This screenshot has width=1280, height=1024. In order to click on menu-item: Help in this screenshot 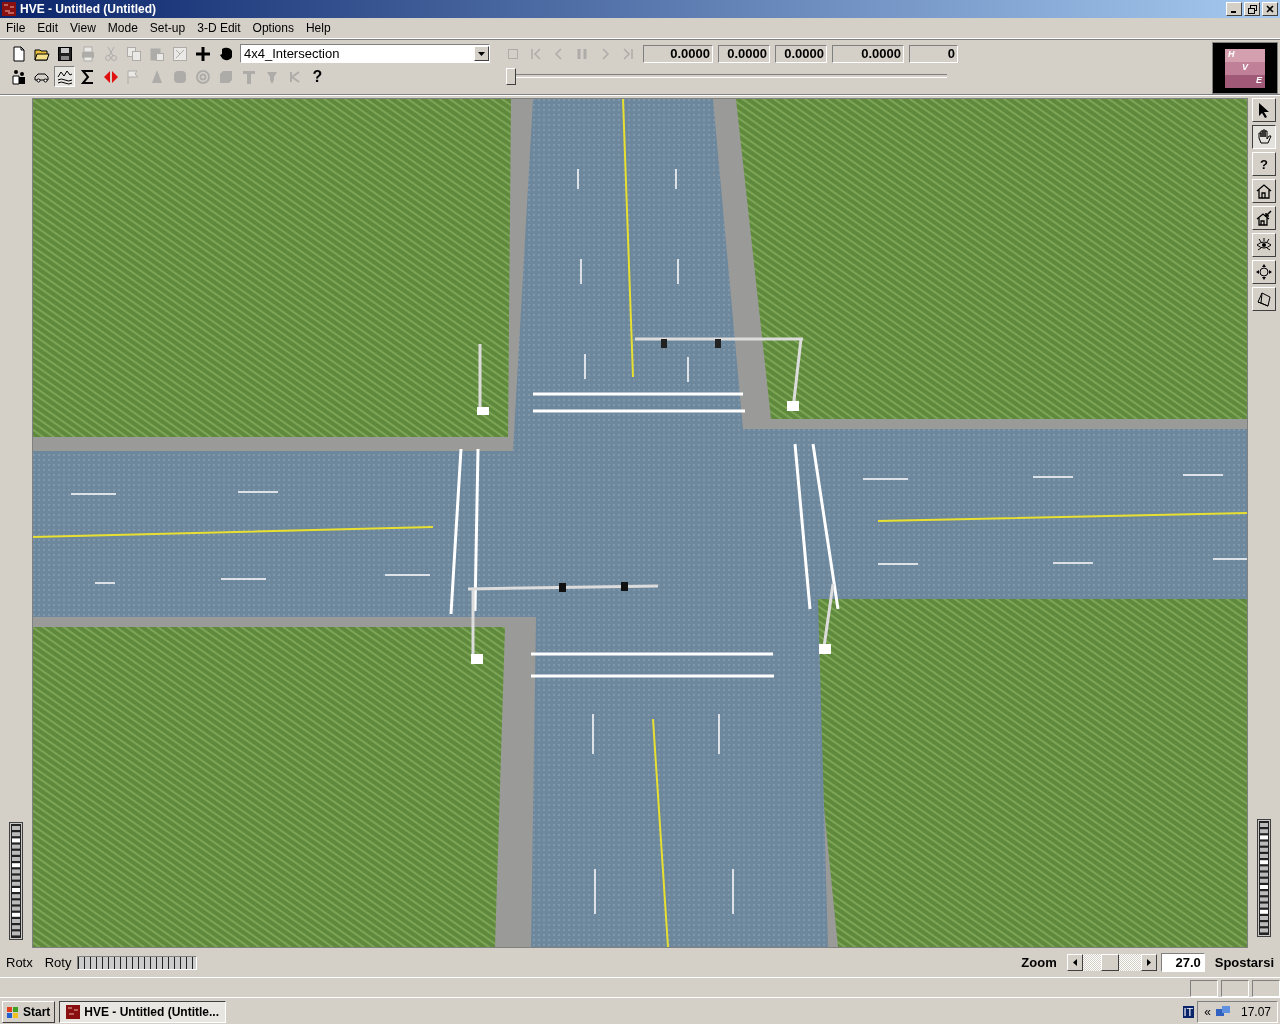, I will do `click(318, 28)`.